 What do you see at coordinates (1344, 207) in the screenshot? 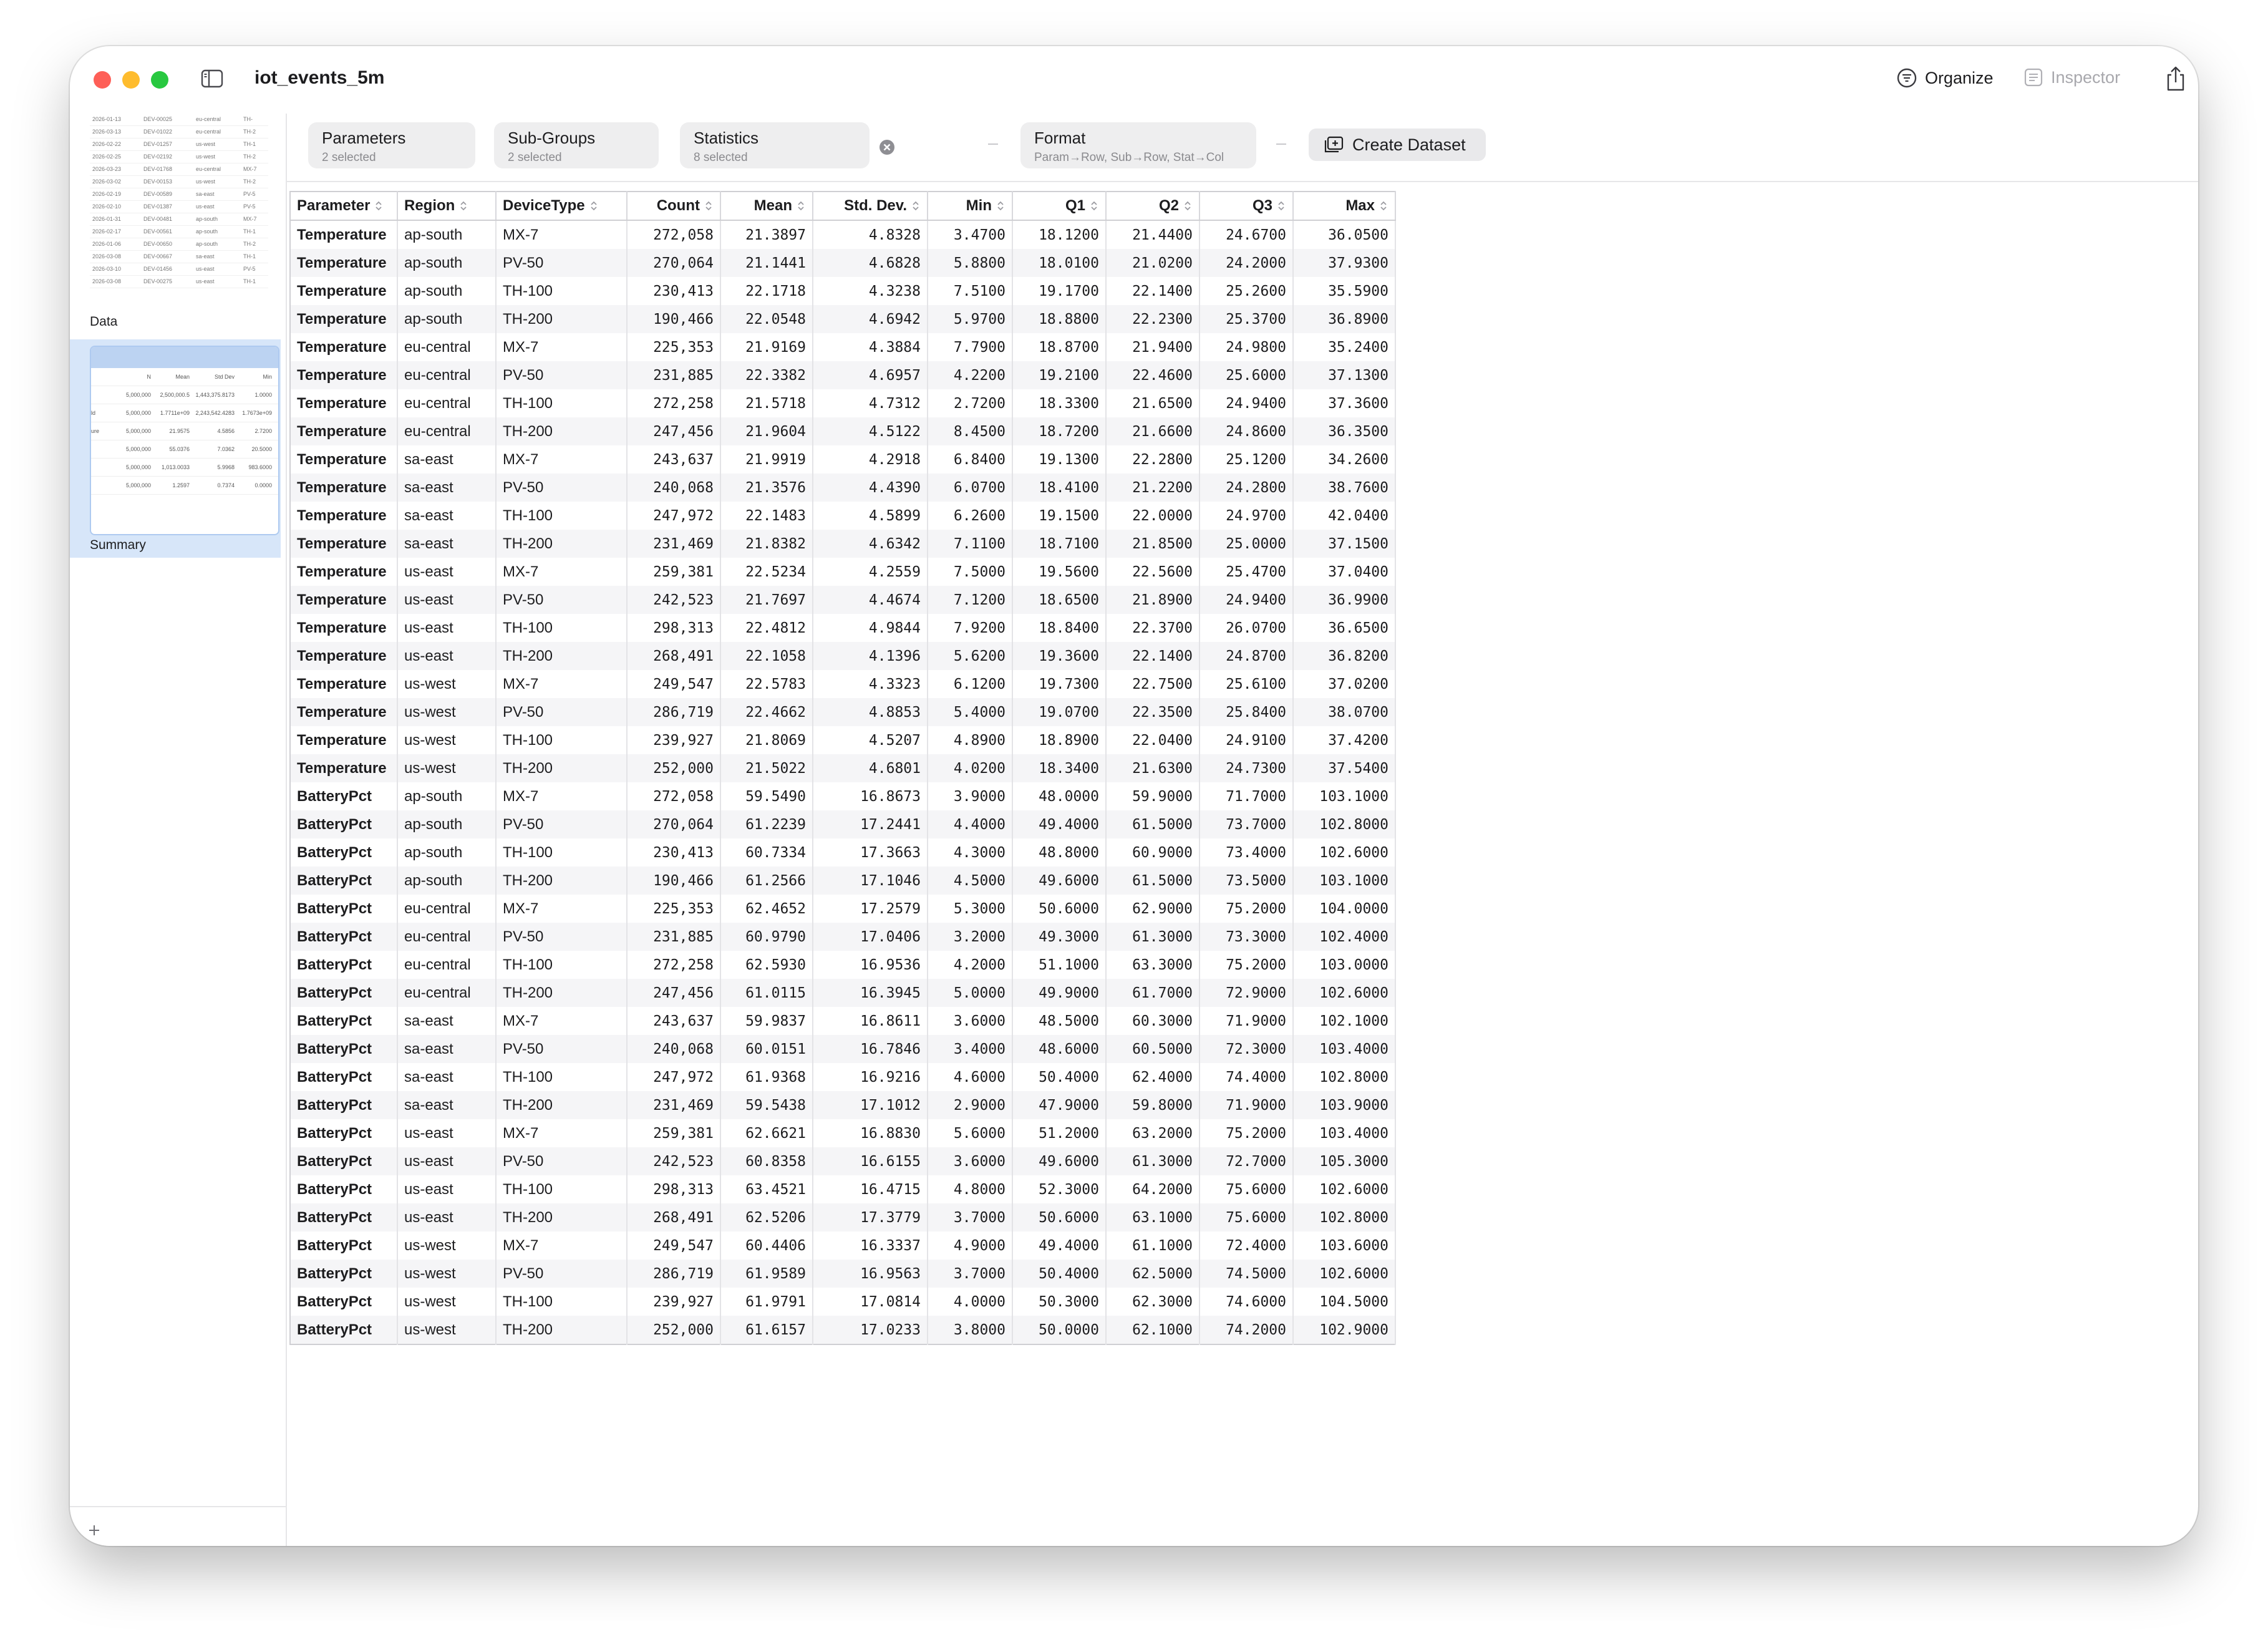
I see `column-header: Max` at bounding box center [1344, 207].